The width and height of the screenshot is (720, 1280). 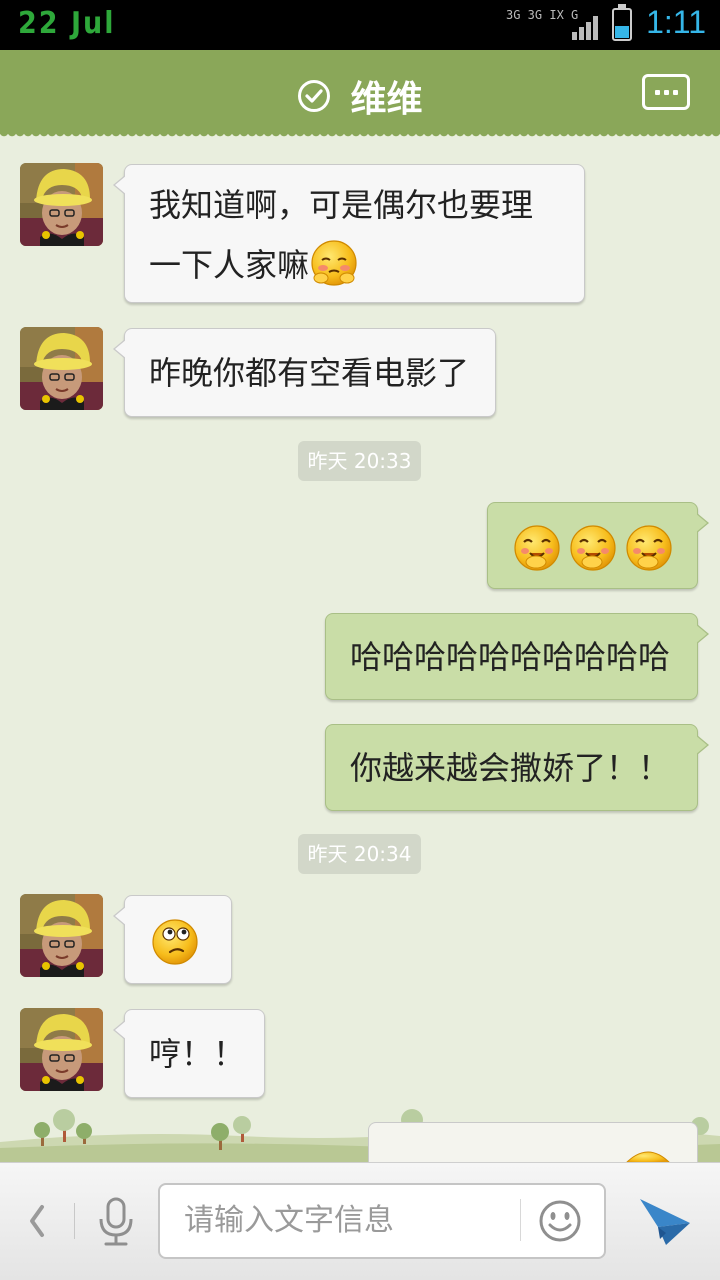 I want to click on header-title-group: 维维, so click(x=360, y=95).